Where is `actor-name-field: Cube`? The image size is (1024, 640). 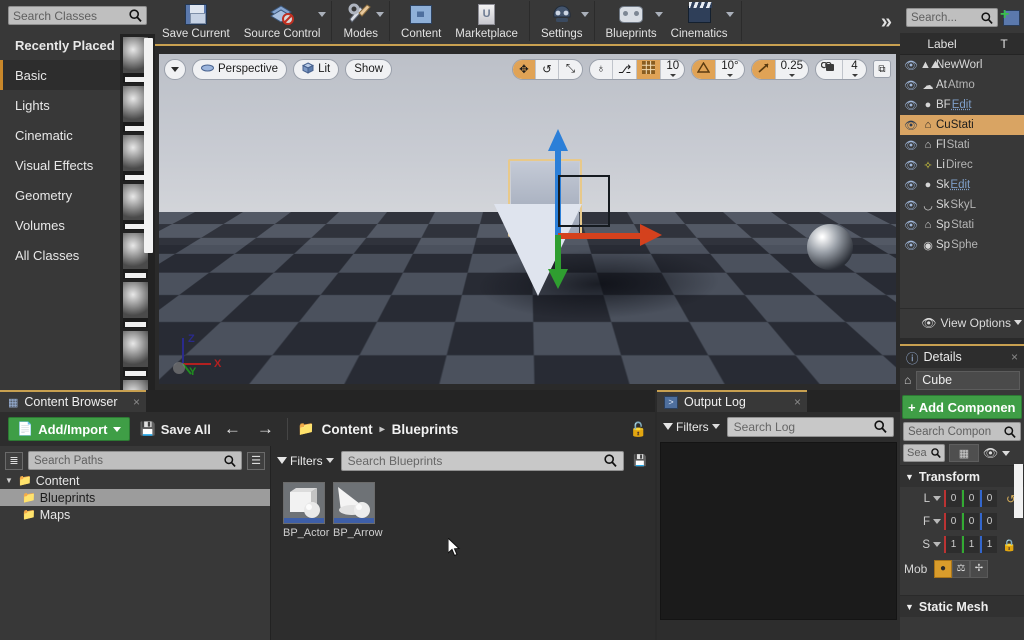
actor-name-field: Cube is located at coordinates (968, 380).